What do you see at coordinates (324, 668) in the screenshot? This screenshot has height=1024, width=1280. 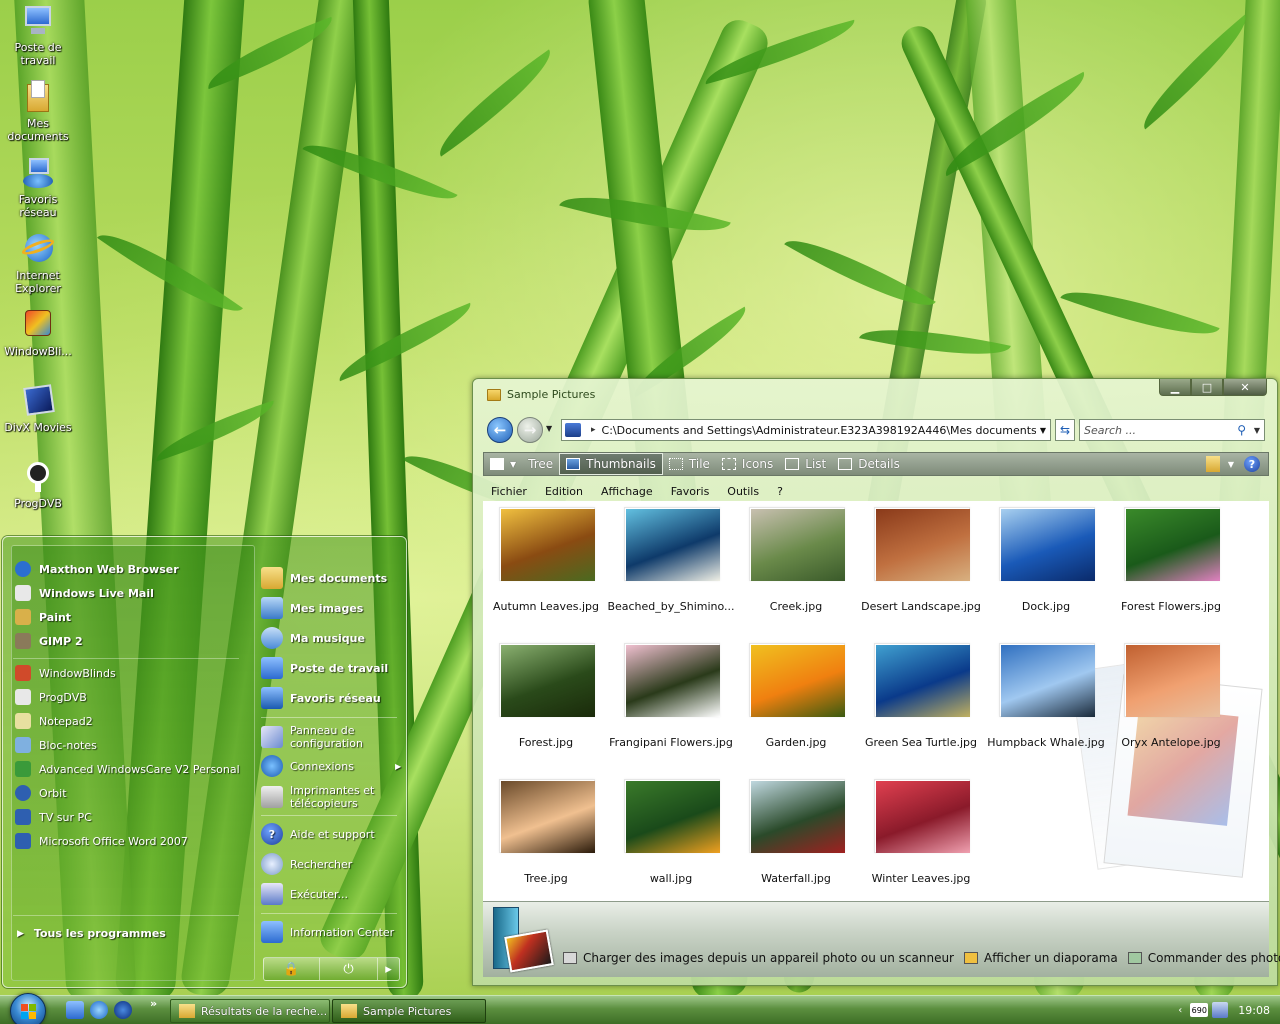 I see `start-right-poste-de-travail: Poste de travail` at bounding box center [324, 668].